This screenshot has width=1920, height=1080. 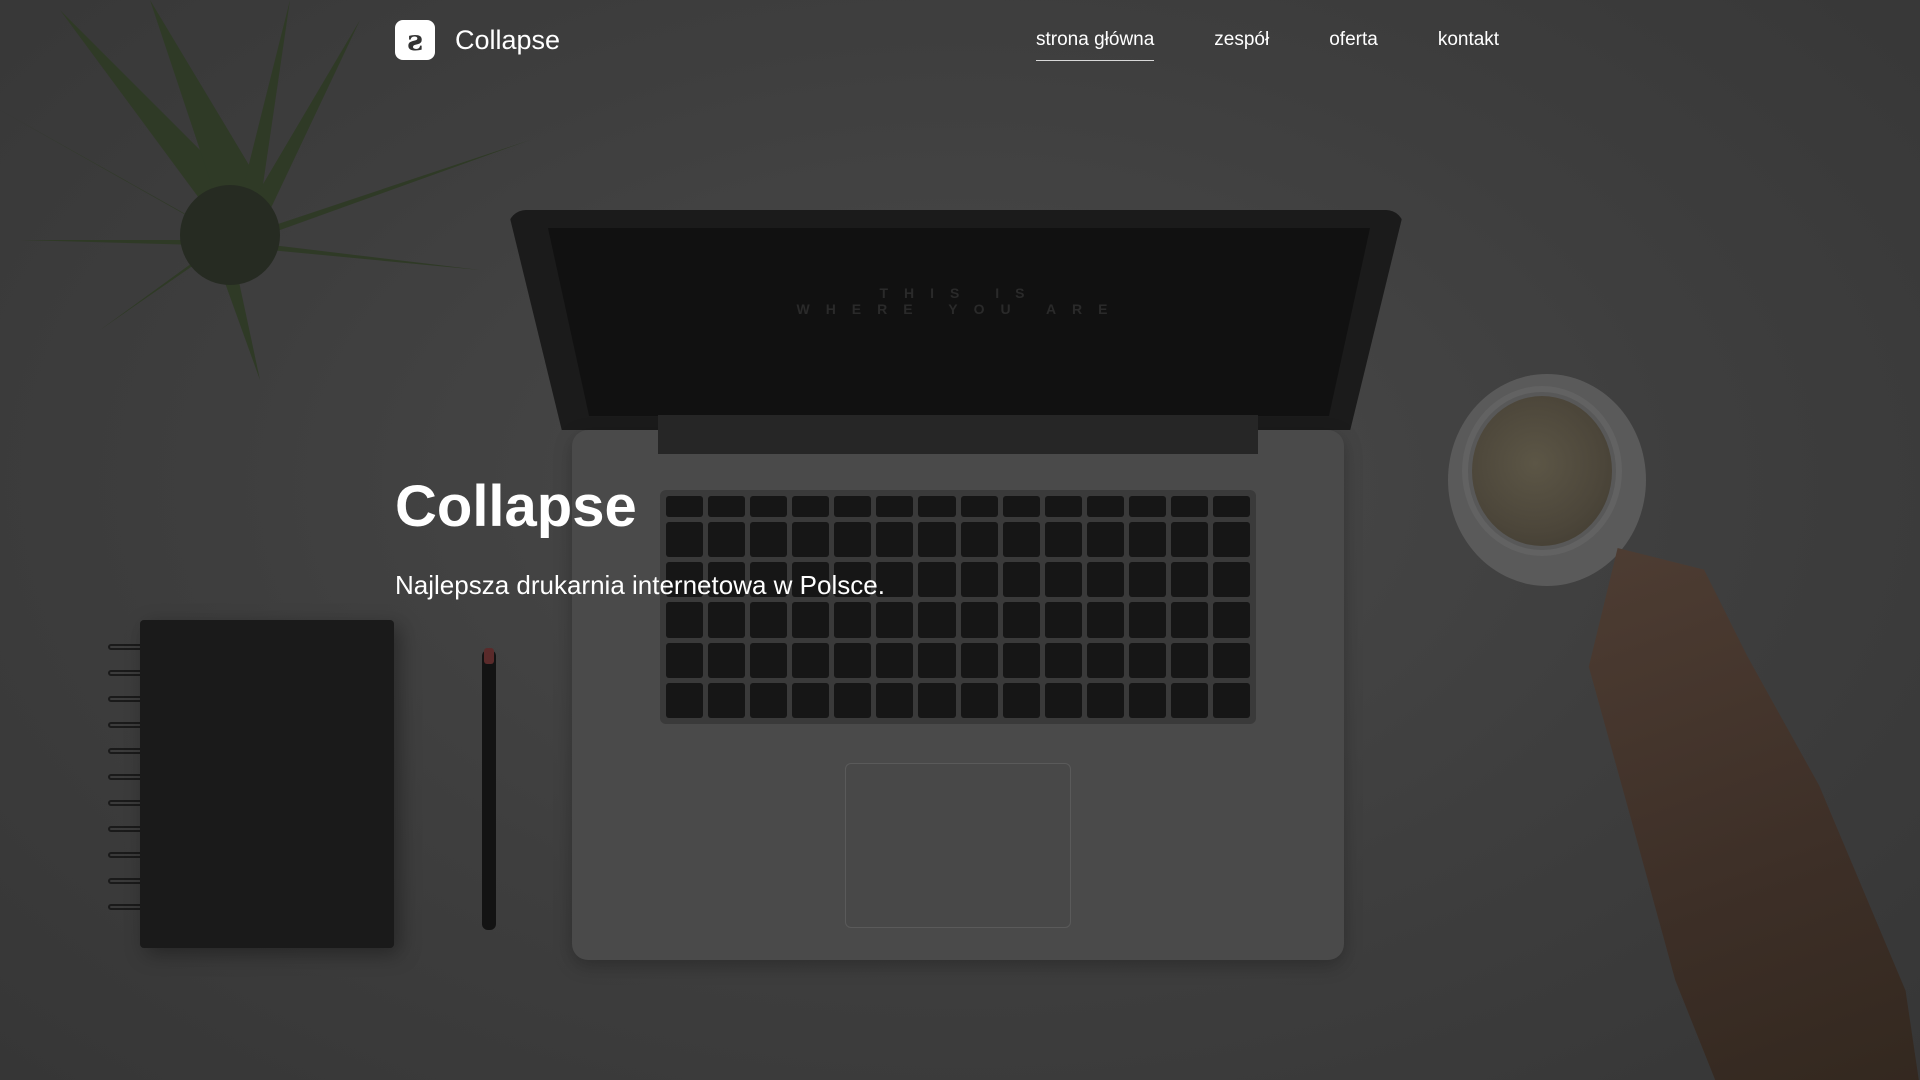 What do you see at coordinates (1241, 43) in the screenshot?
I see `nav-item-zespol: zespół` at bounding box center [1241, 43].